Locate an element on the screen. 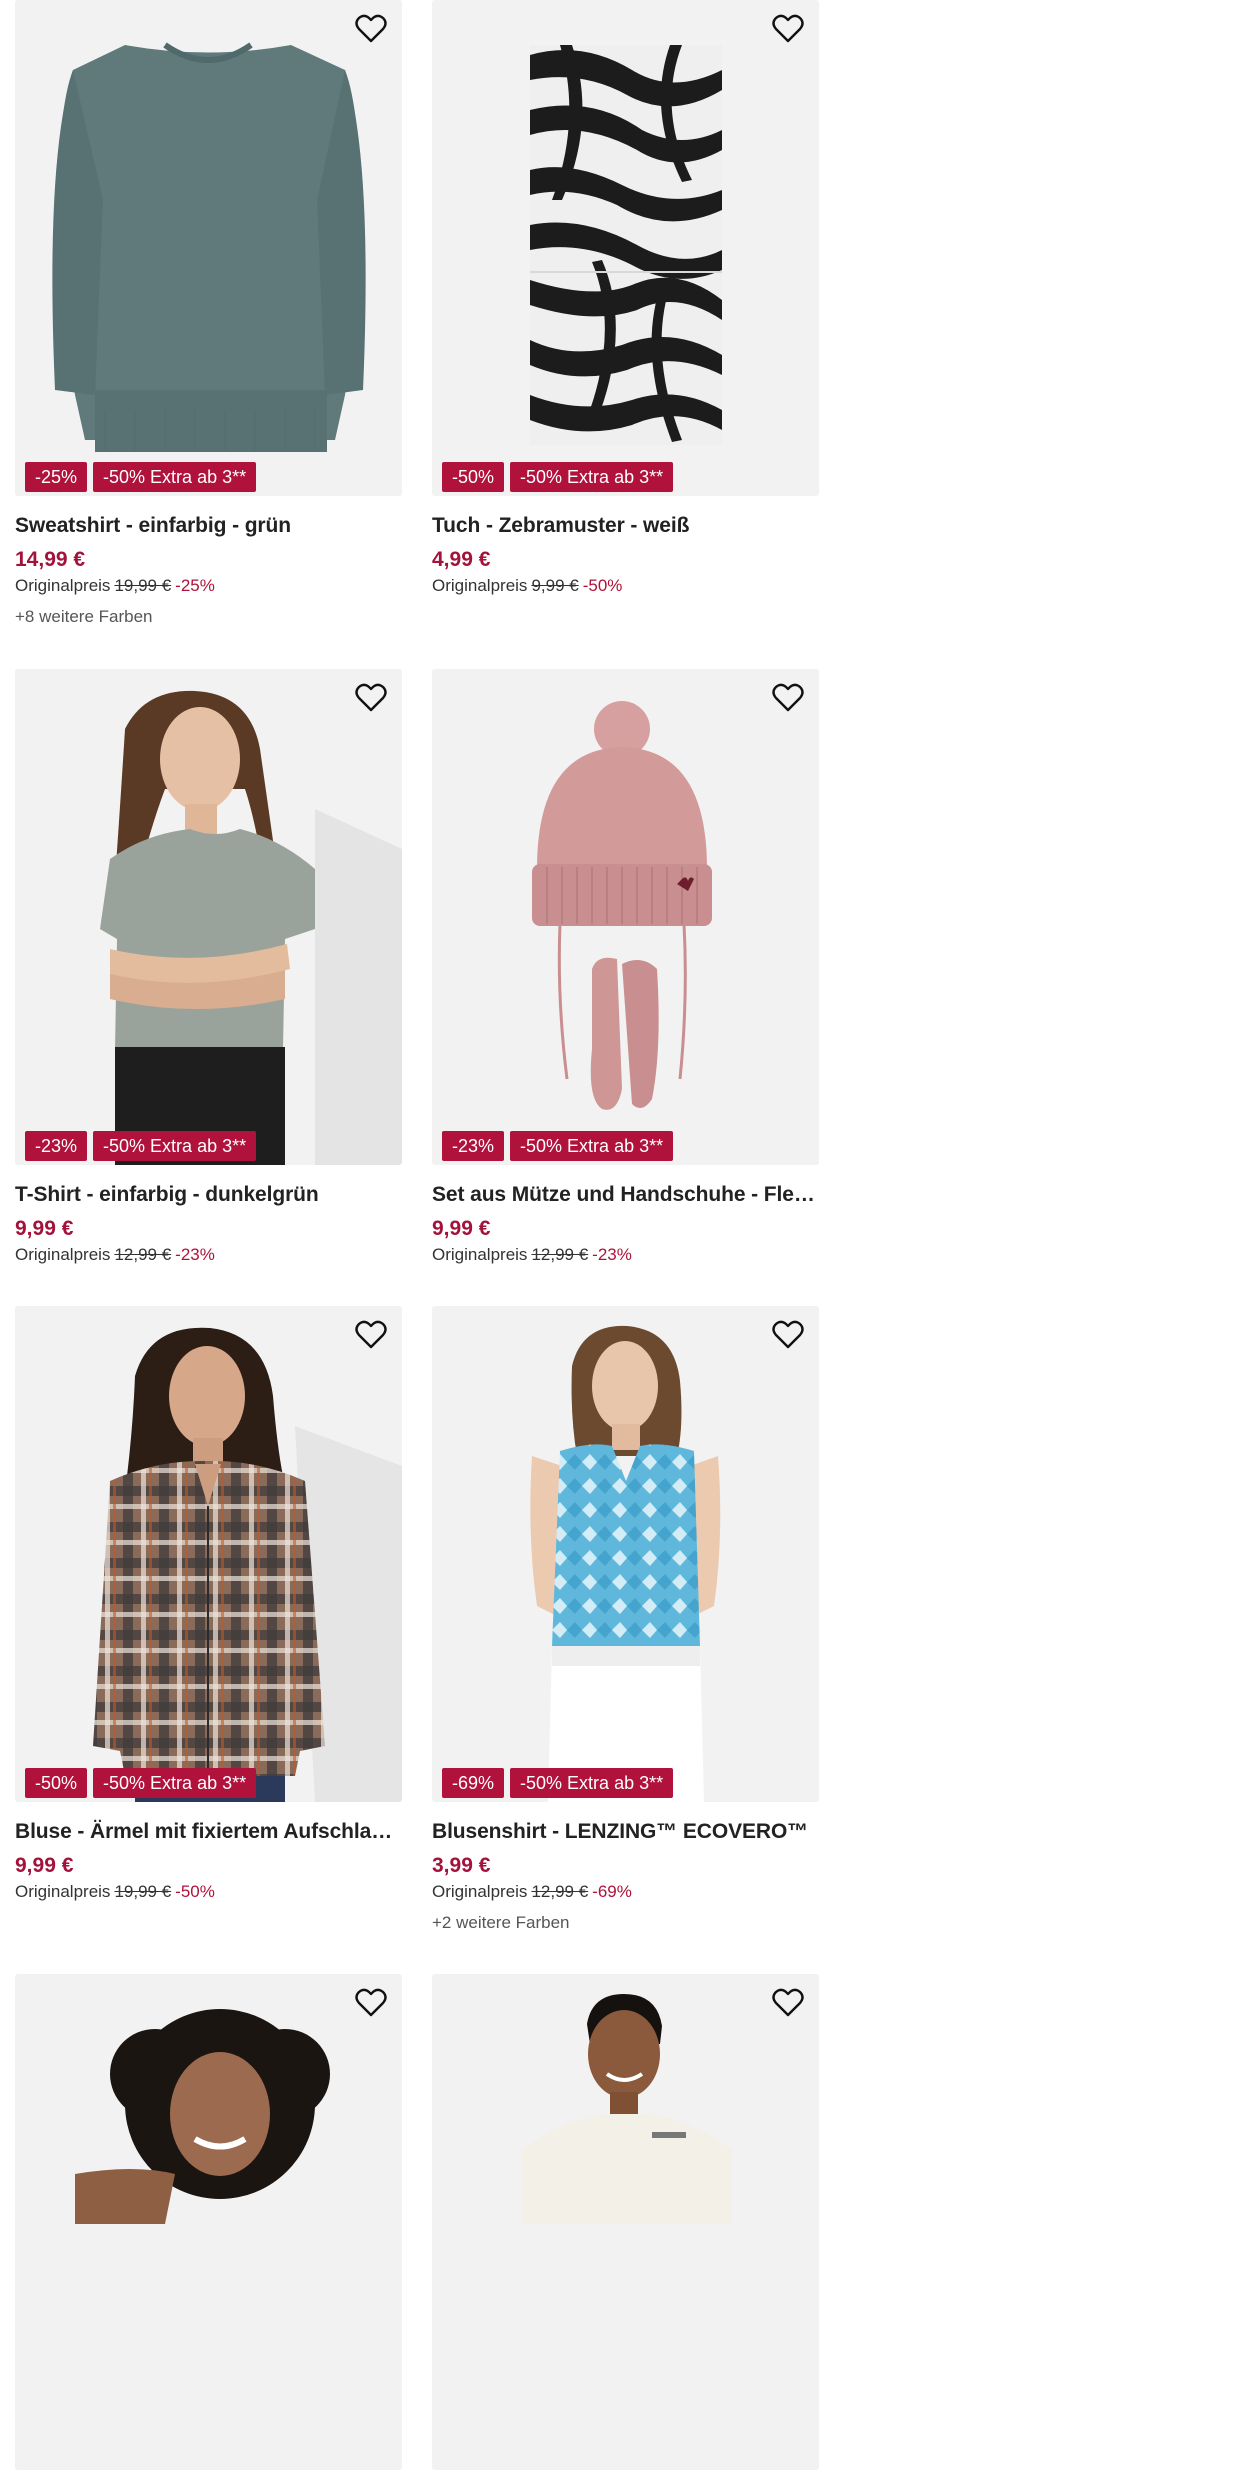 Image resolution: width=1250 pixels, height=2470 pixels. original-price-line: Originalpreis 9,99 € -50% is located at coordinates (625, 586).